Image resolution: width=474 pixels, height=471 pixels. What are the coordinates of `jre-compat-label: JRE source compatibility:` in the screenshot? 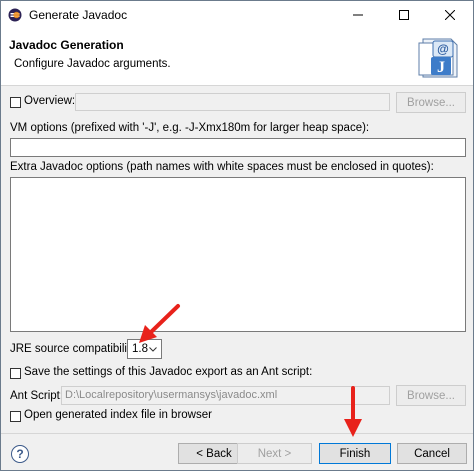 It's located at (75, 349).